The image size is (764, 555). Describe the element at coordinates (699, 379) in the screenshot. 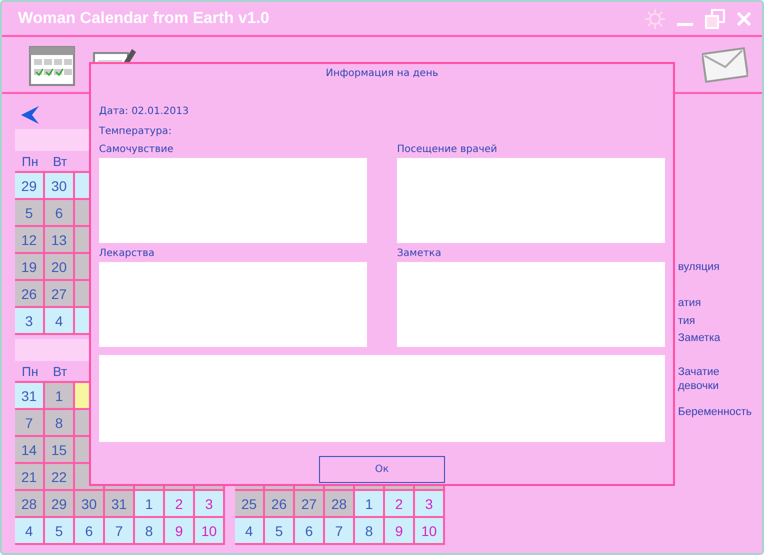

I see `legend-label: Зачатие девочки` at that location.